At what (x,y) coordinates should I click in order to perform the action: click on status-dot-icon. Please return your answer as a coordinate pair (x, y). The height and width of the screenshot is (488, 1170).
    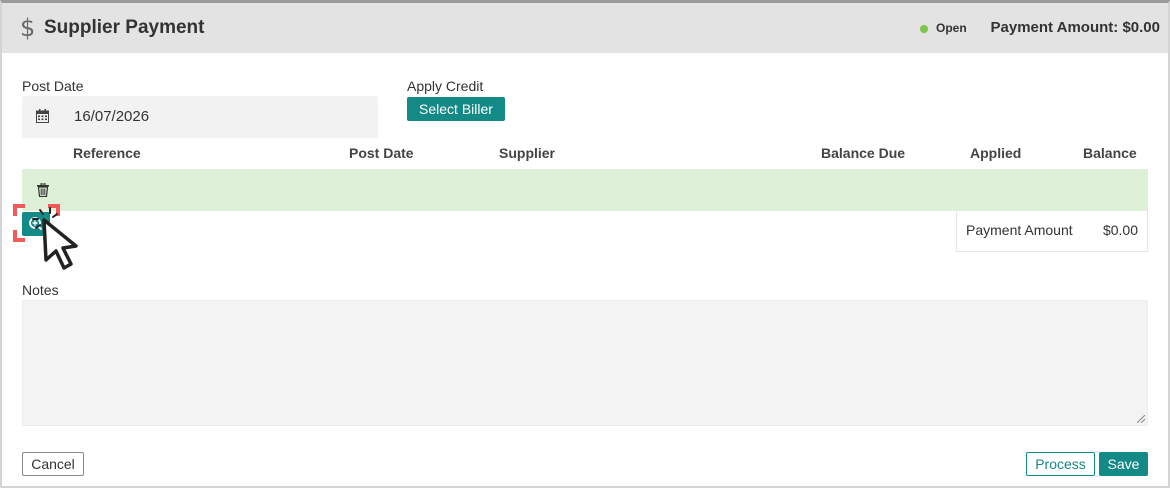
    Looking at the image, I should click on (924, 29).